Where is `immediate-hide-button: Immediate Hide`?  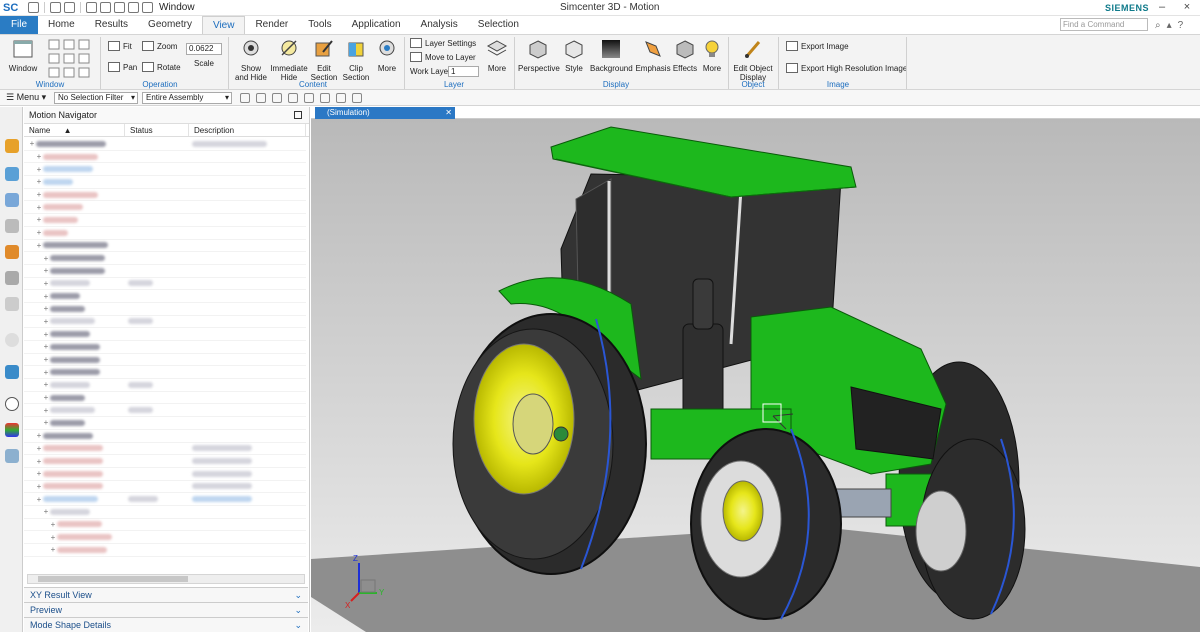 immediate-hide-button: Immediate Hide is located at coordinates (289, 60).